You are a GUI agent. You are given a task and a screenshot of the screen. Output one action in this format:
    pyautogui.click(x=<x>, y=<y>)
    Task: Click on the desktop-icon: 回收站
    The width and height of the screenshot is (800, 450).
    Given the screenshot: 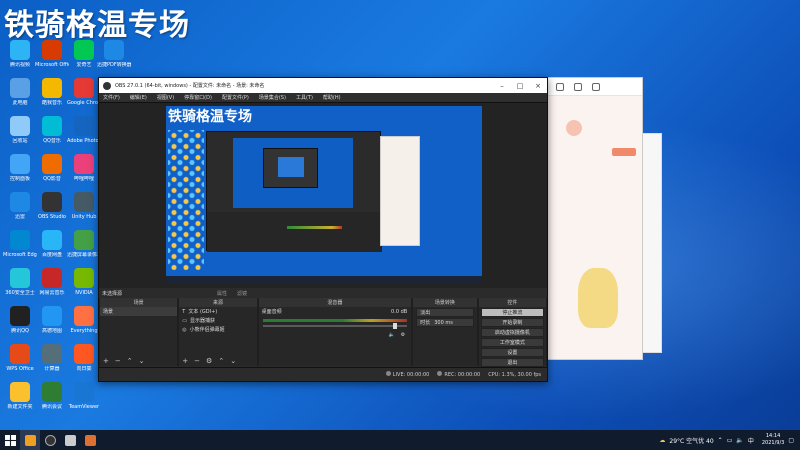 What is the action you would take?
    pyautogui.click(x=20, y=130)
    